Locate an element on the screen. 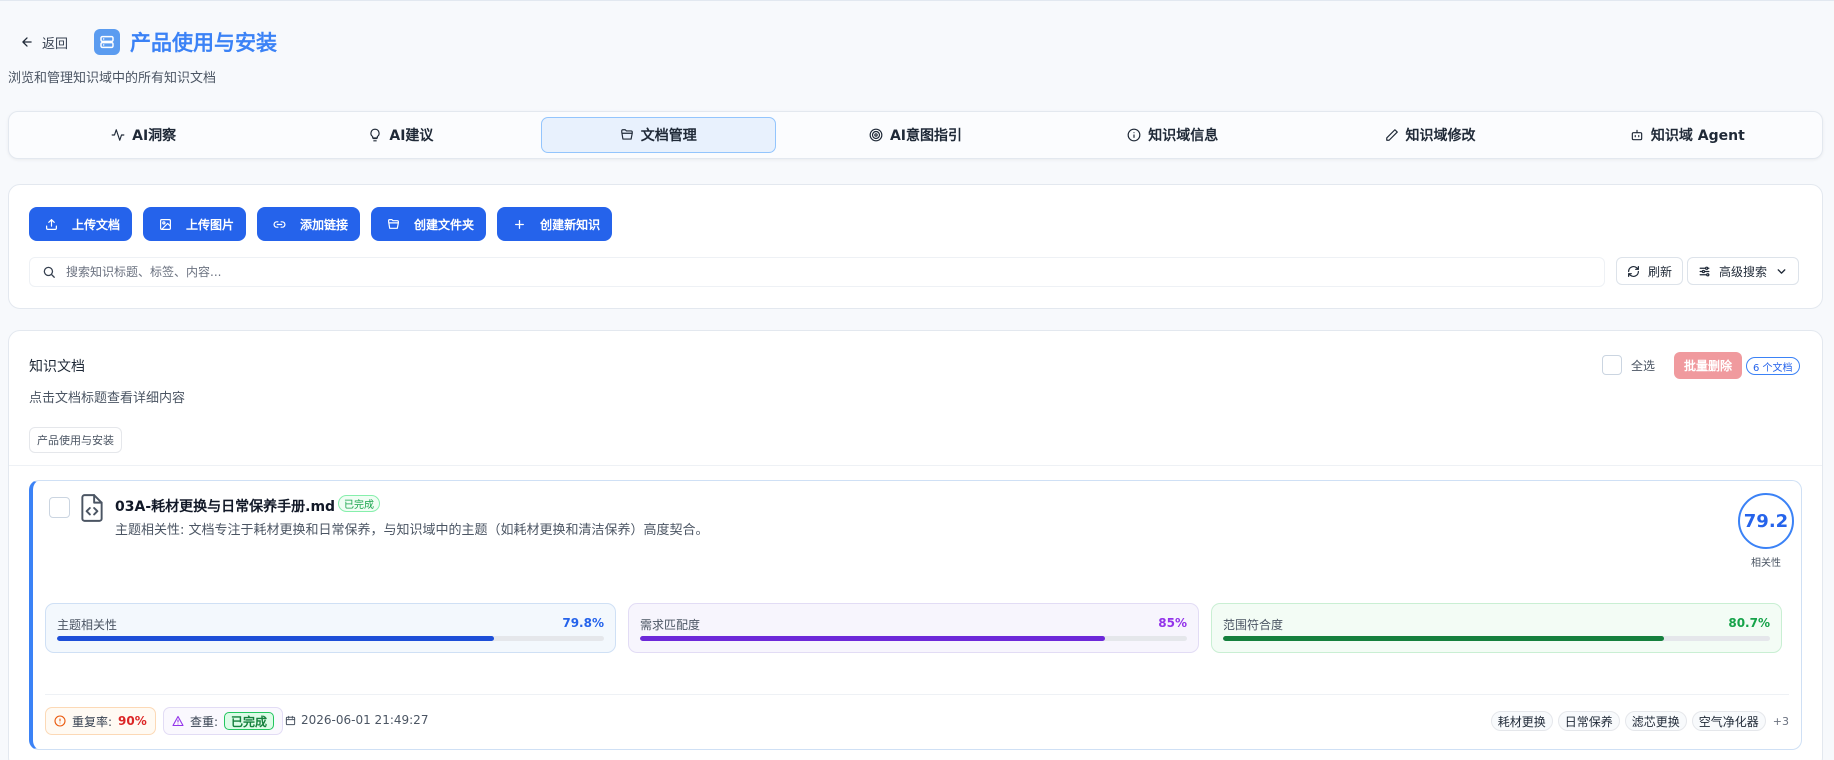  upload-icon is located at coordinates (51, 224).